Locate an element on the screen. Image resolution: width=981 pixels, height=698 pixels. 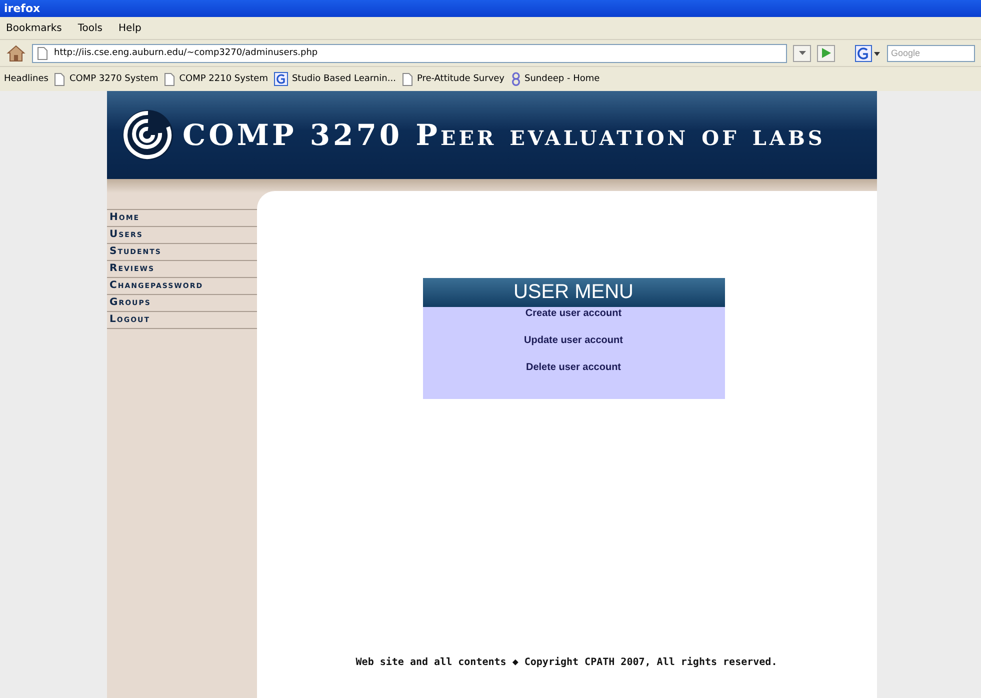
nav-link: Users is located at coordinates (181, 234).